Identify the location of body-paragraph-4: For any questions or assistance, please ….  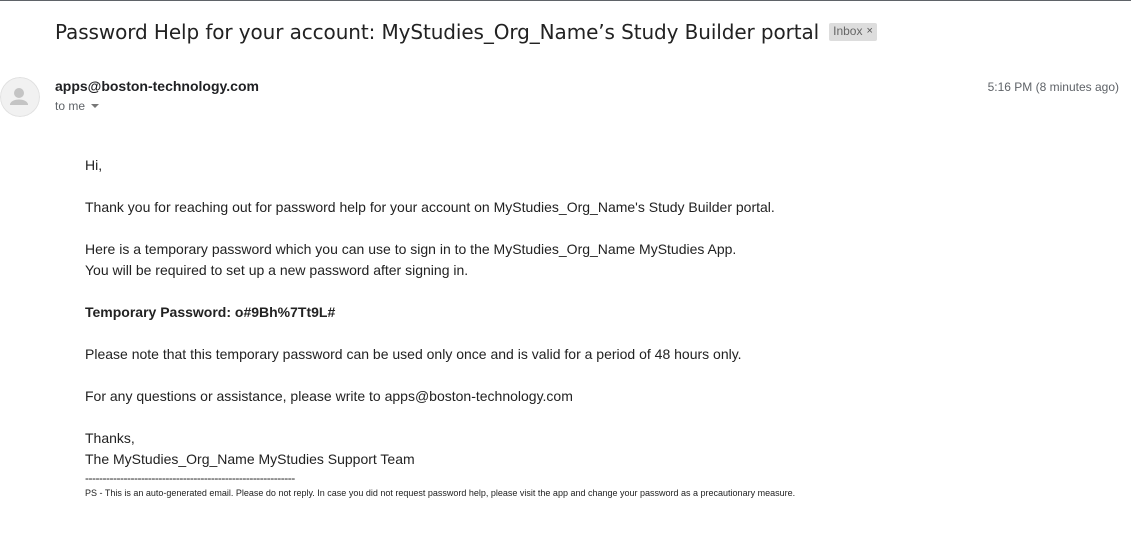
(329, 396).